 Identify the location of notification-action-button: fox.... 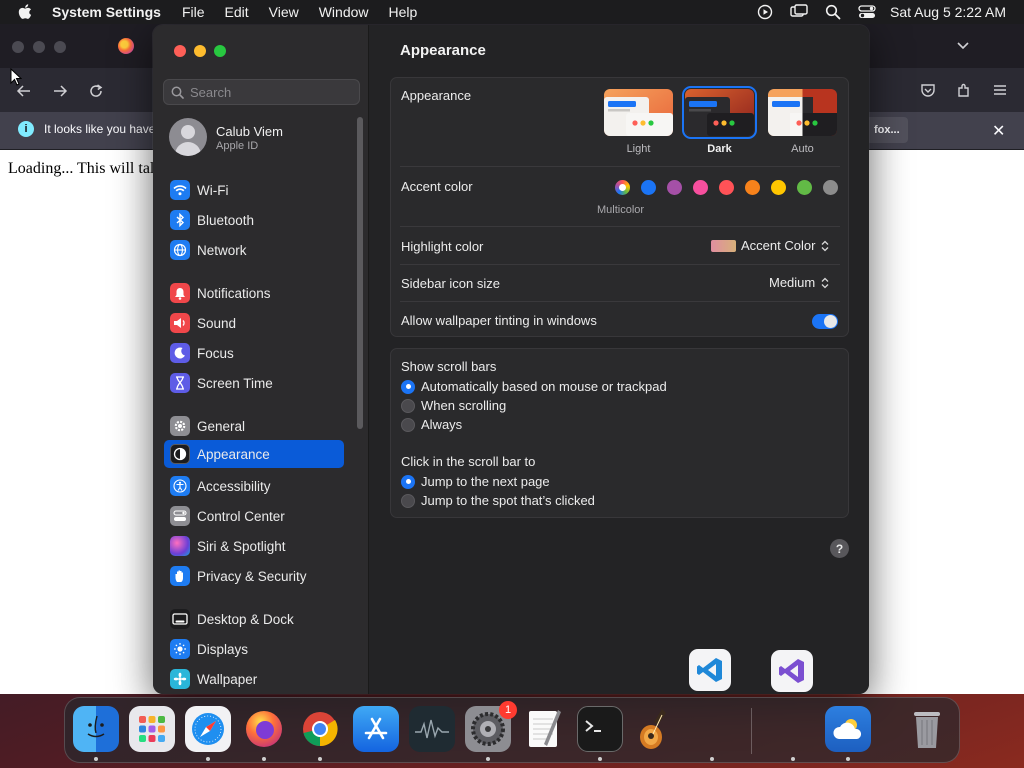
(887, 130).